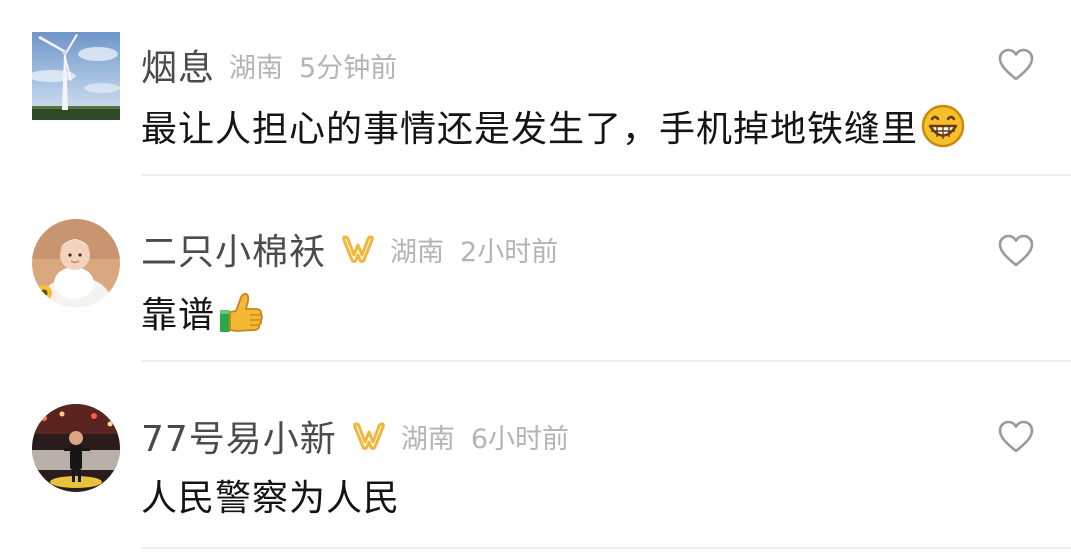 The image size is (1071, 556). I want to click on comment-text: 最让人担心的事情还是发生了，手机掉地铁缝里, so click(530, 129).